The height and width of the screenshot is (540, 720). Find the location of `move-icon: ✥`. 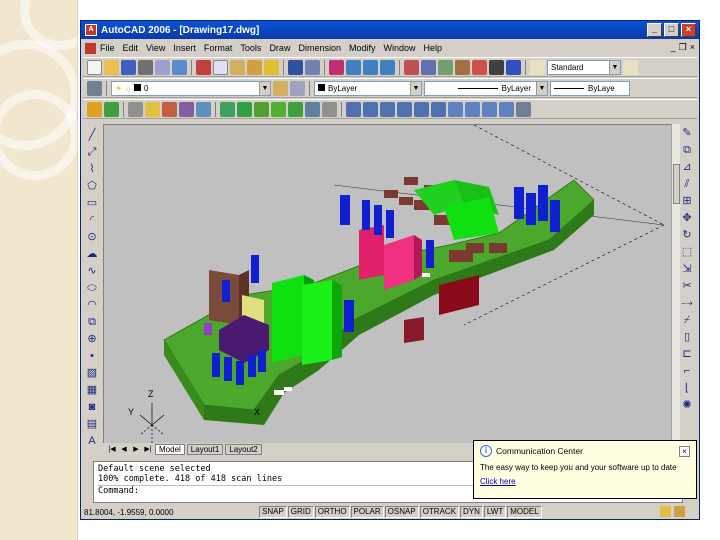

move-icon: ✥ is located at coordinates (687, 218).